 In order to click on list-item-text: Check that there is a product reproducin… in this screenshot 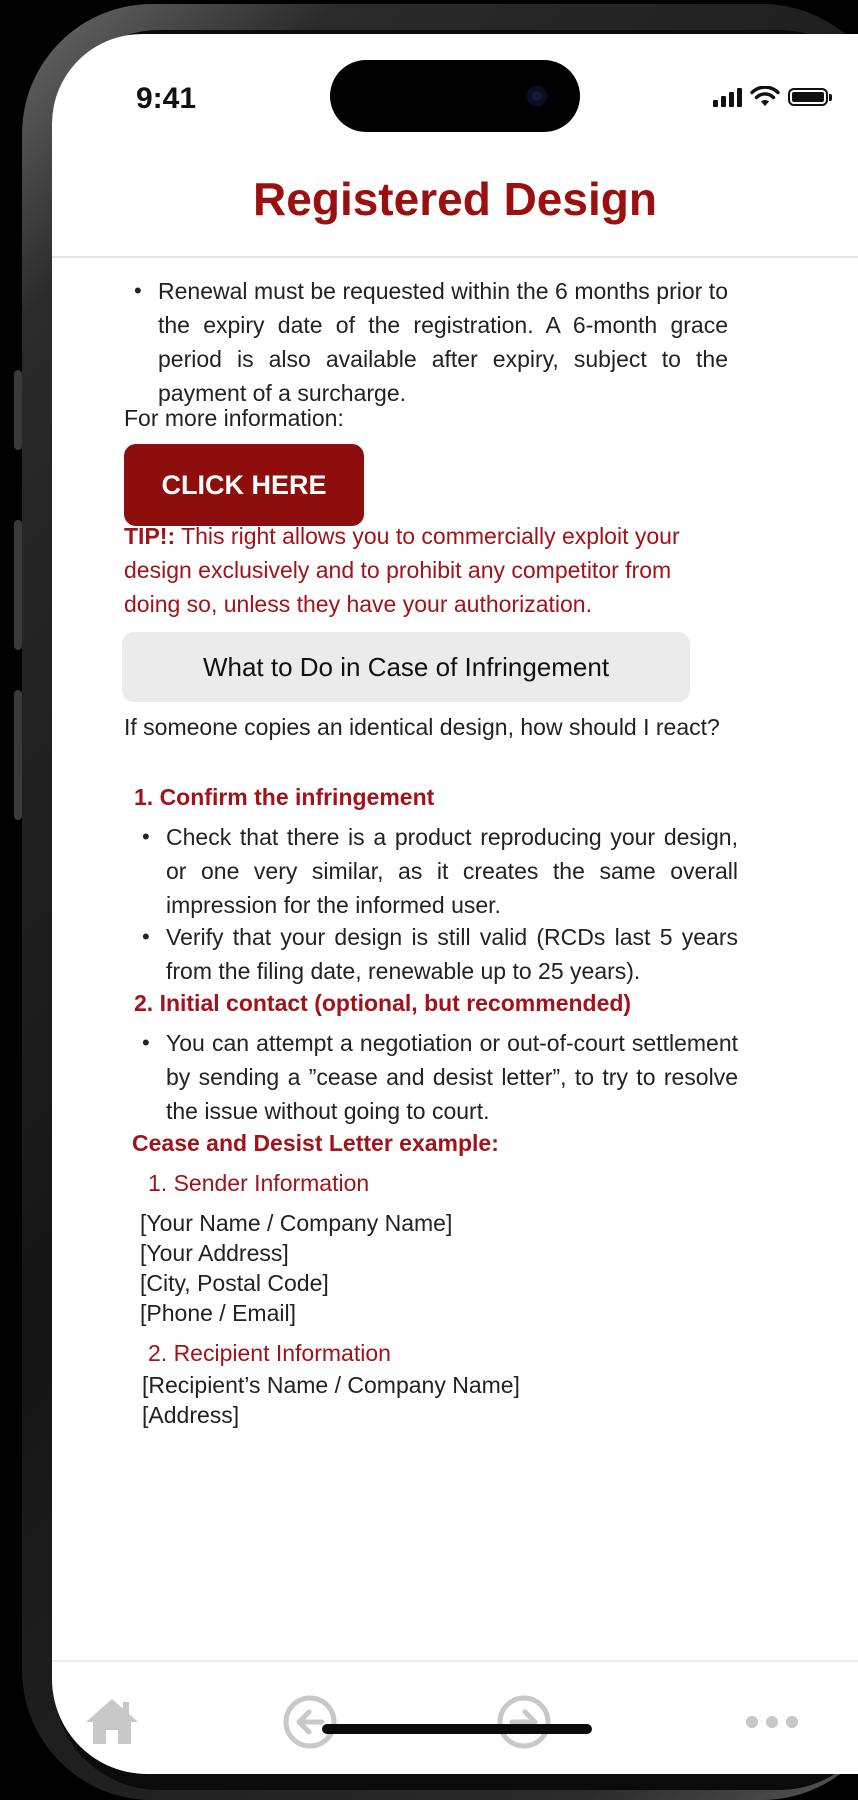, I will do `click(452, 871)`.